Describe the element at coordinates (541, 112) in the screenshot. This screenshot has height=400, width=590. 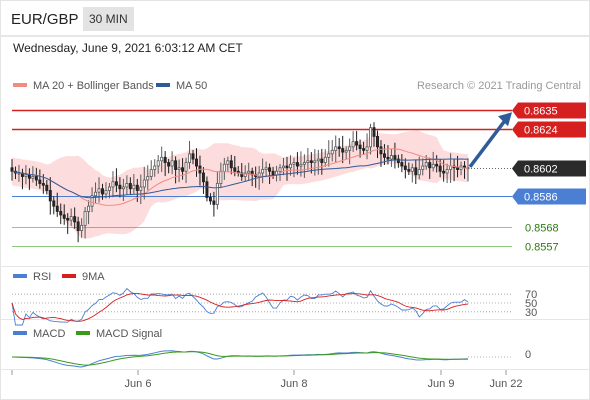
I see `level-label: 0.8635` at that location.